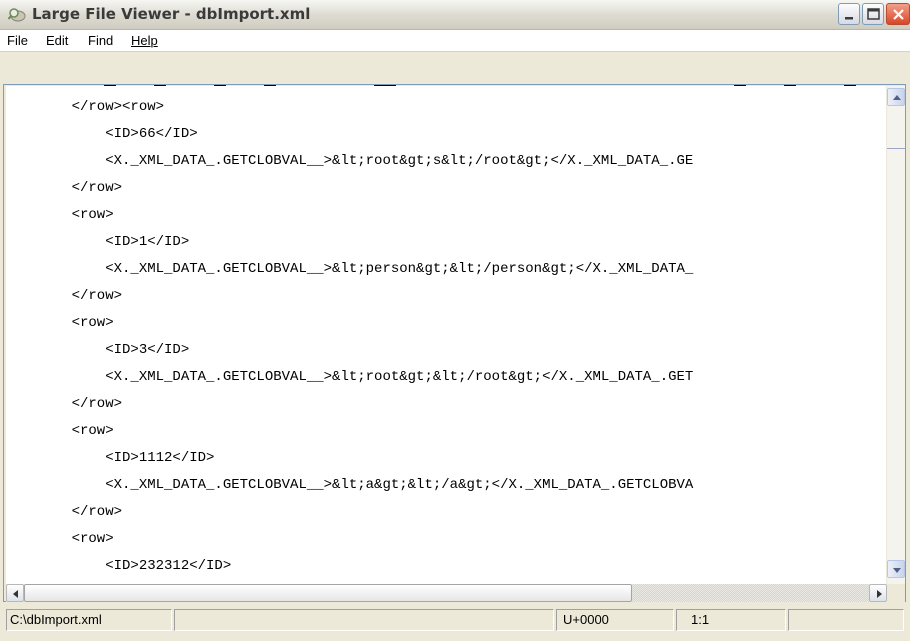  What do you see at coordinates (89, 620) in the screenshot?
I see `status-file-path: C:\dbImport.xml` at bounding box center [89, 620].